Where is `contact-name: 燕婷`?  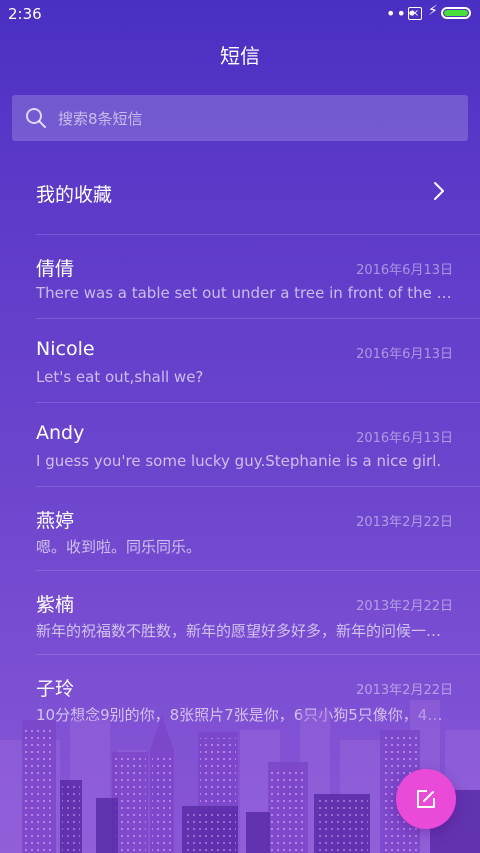 contact-name: 燕婷 is located at coordinates (55, 521).